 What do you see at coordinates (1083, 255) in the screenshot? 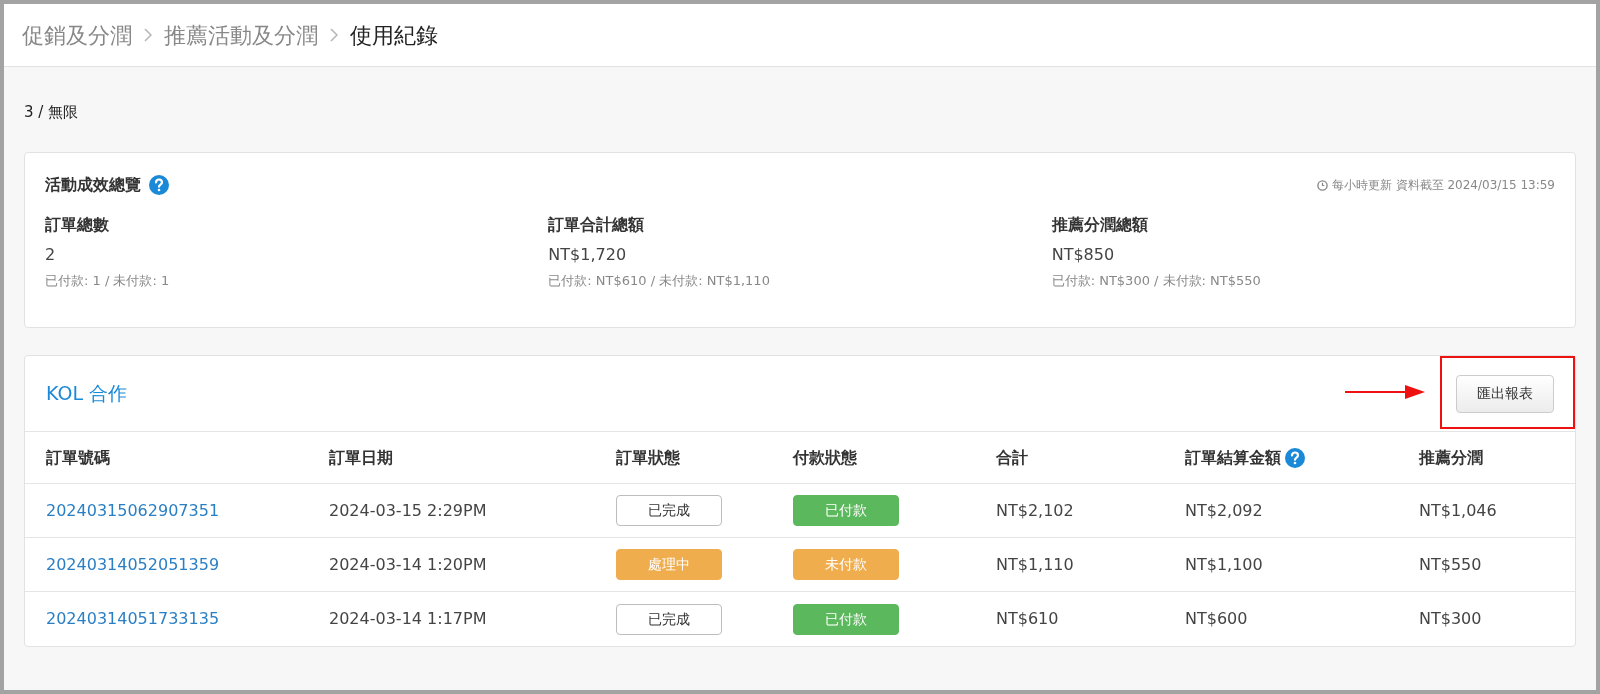
I see `stat-value: NT$850` at bounding box center [1083, 255].